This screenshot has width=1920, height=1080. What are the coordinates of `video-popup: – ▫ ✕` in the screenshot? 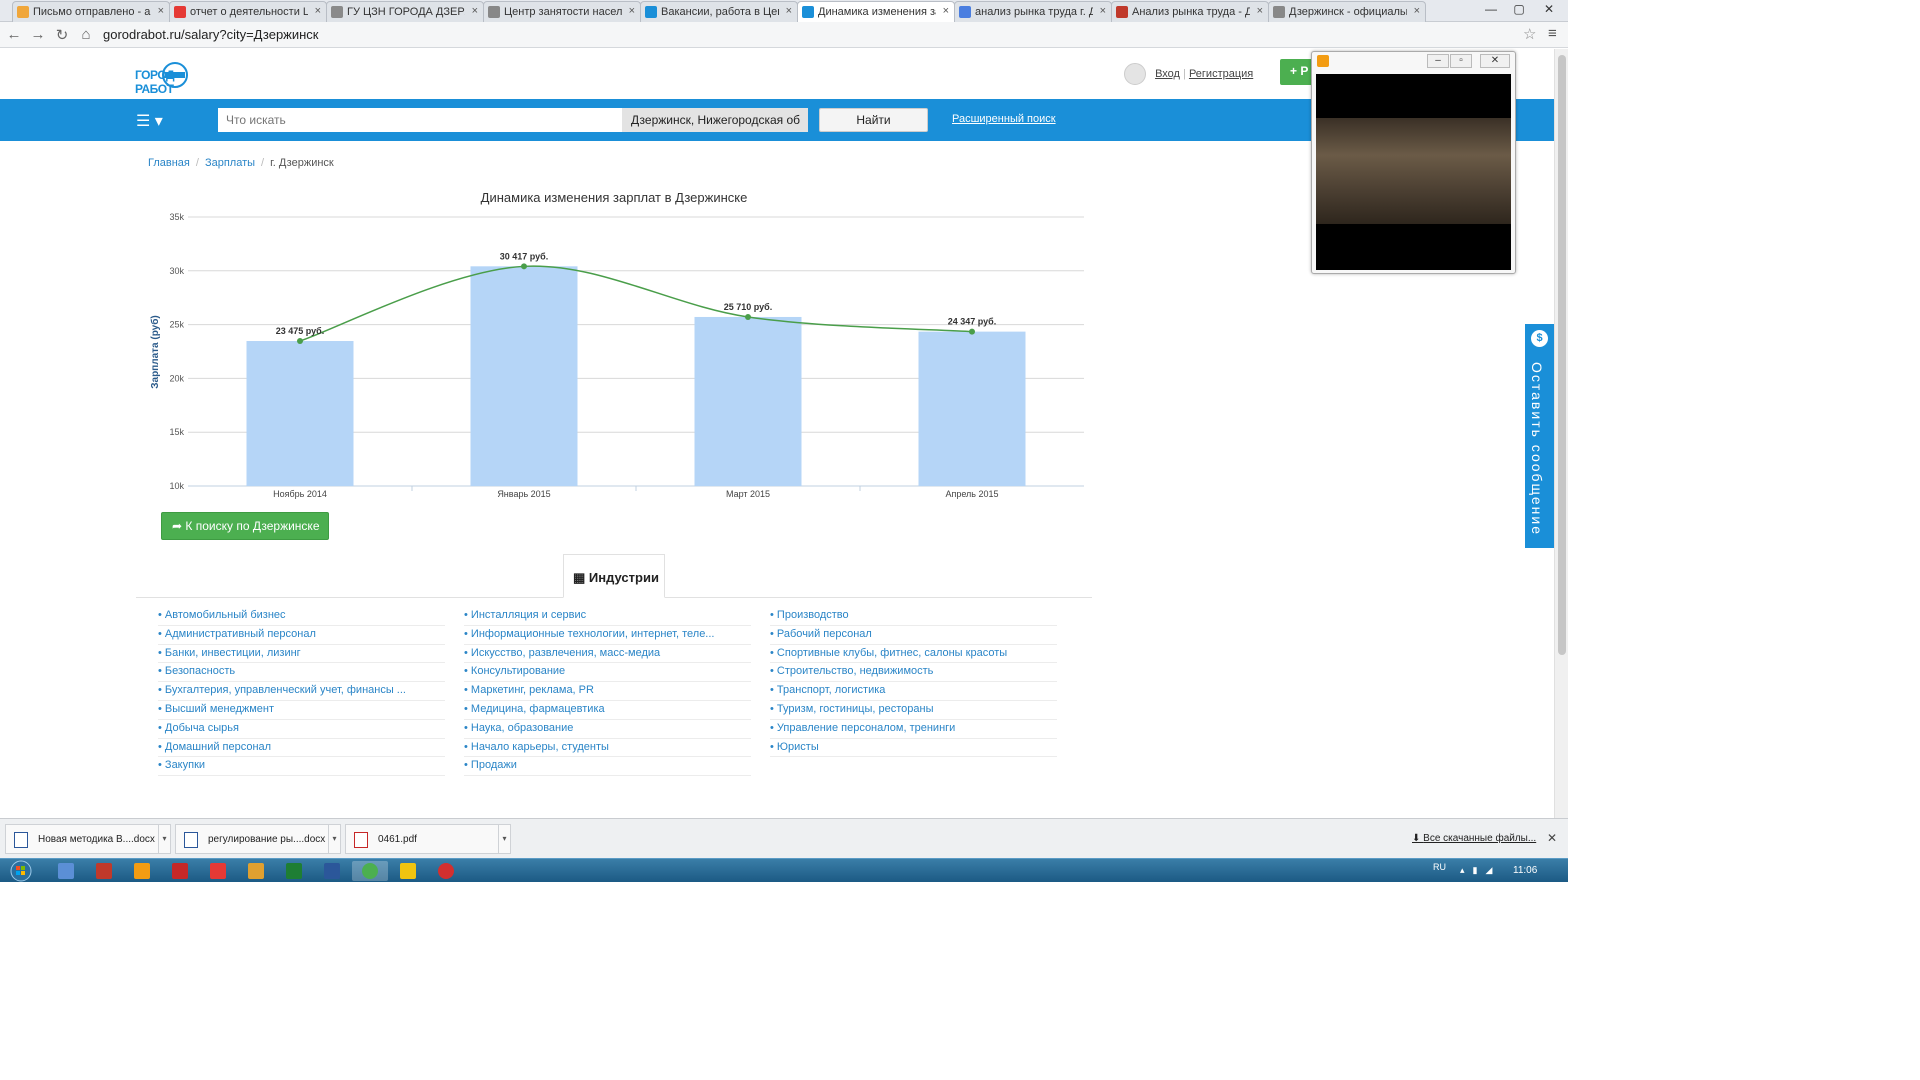 It's located at (1413, 162).